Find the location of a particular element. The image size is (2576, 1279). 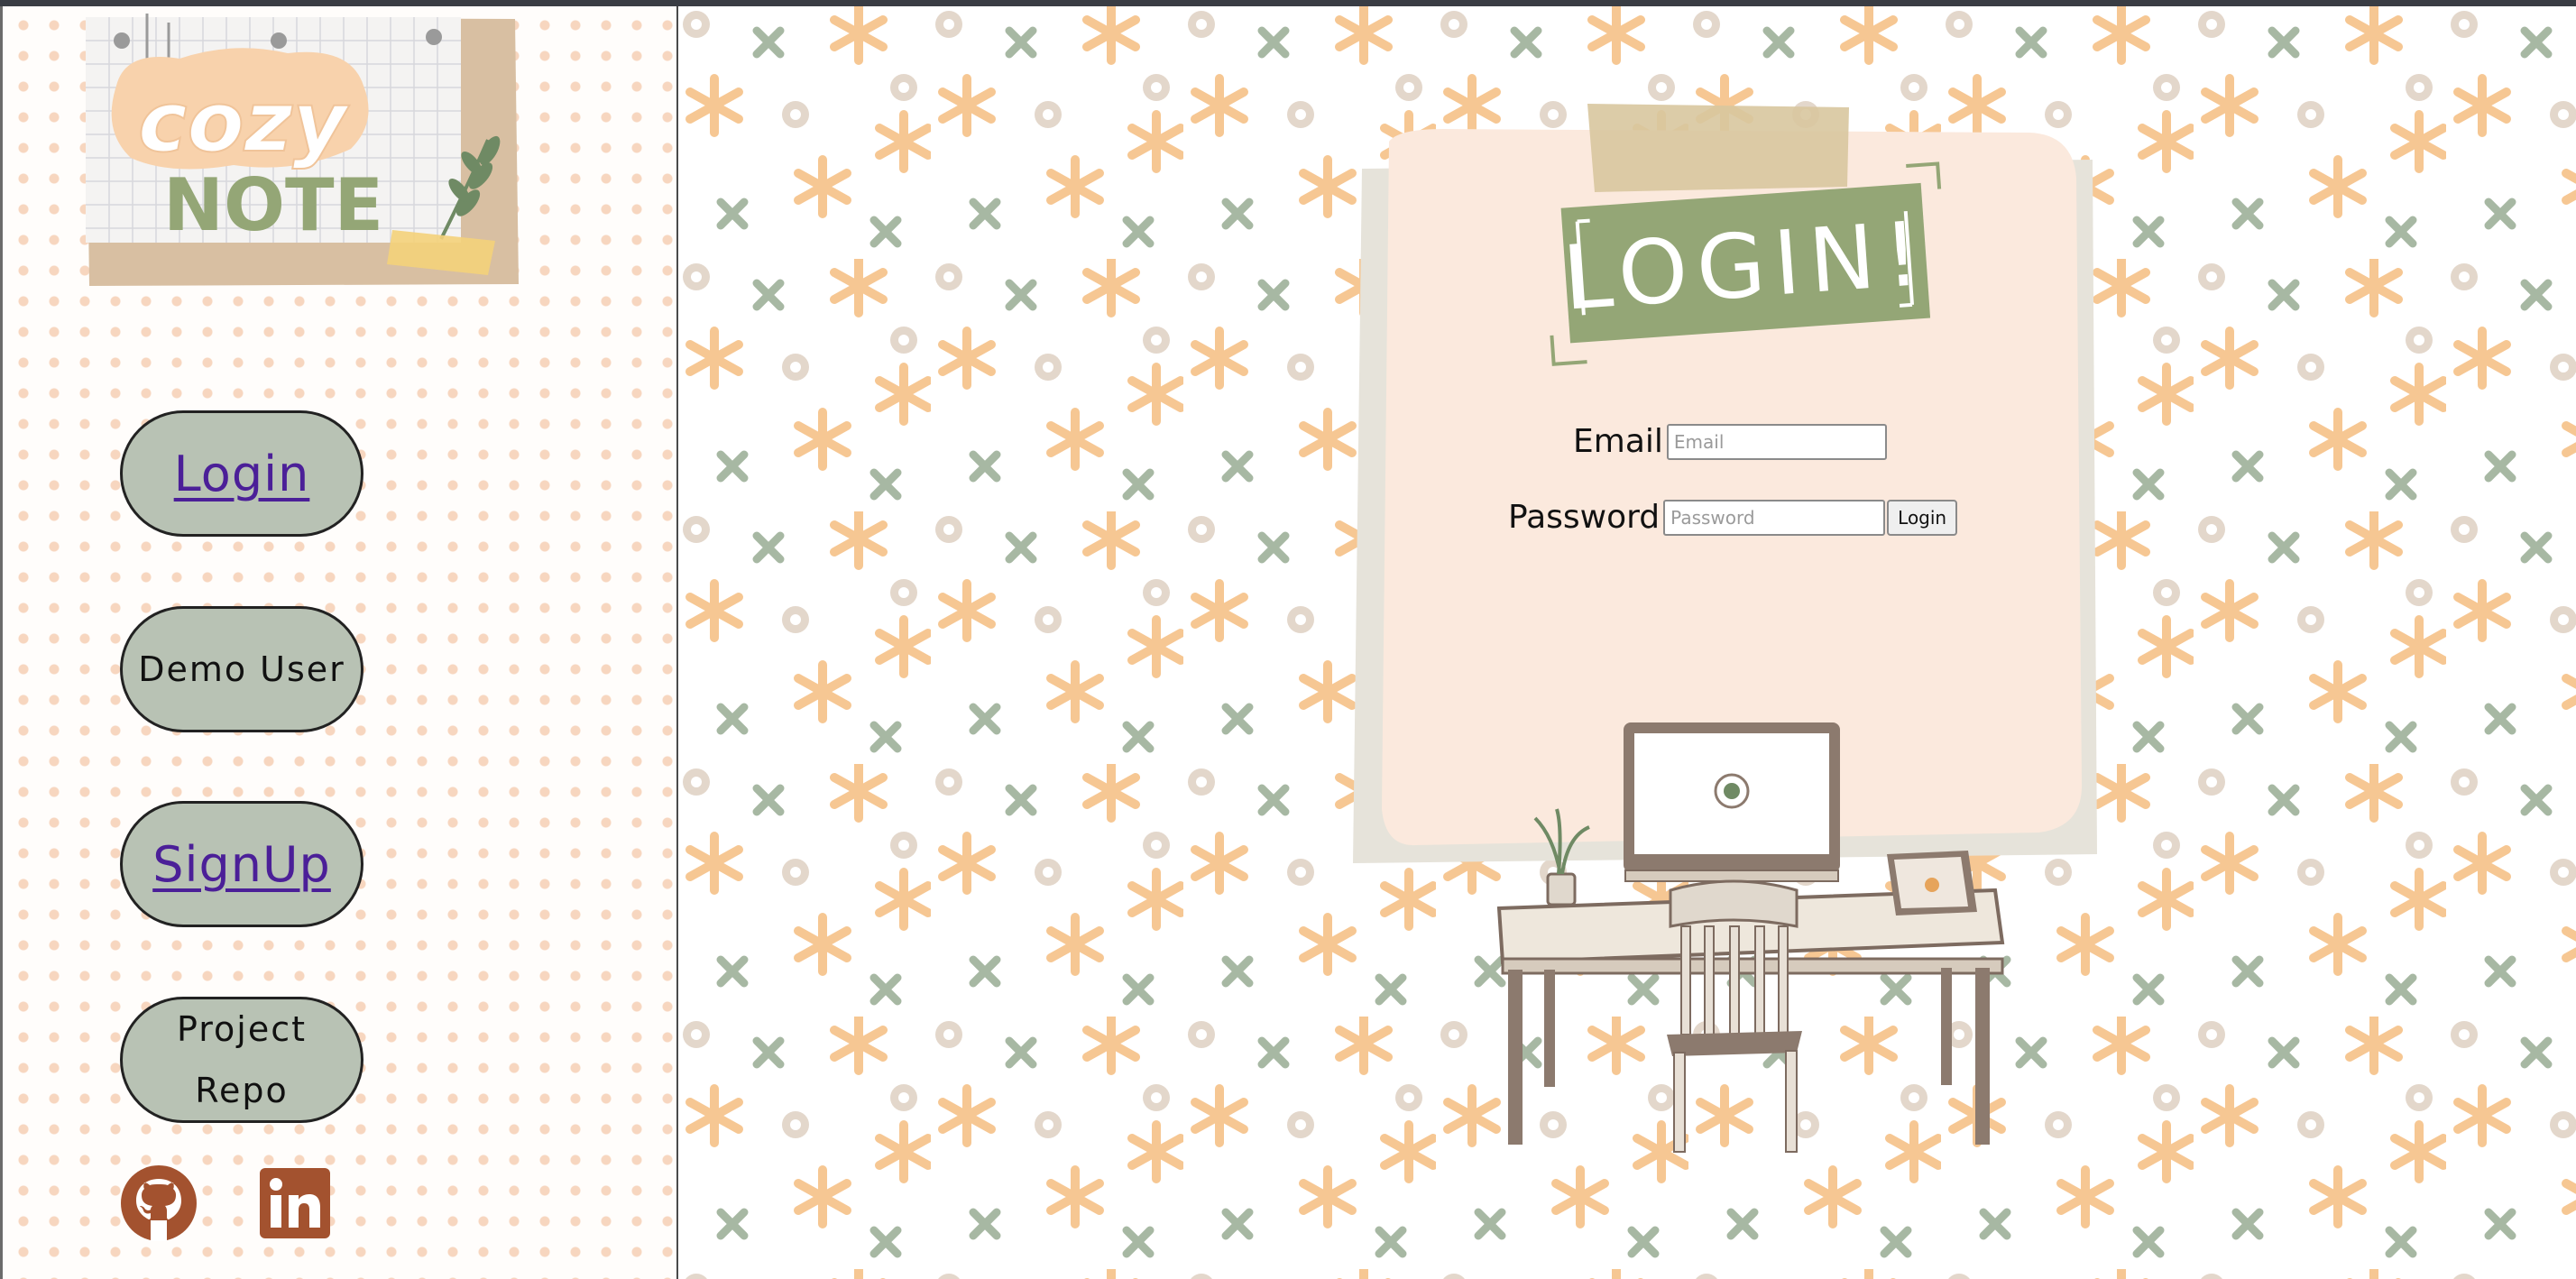

svg-text: NOTE is located at coordinates (273, 205).